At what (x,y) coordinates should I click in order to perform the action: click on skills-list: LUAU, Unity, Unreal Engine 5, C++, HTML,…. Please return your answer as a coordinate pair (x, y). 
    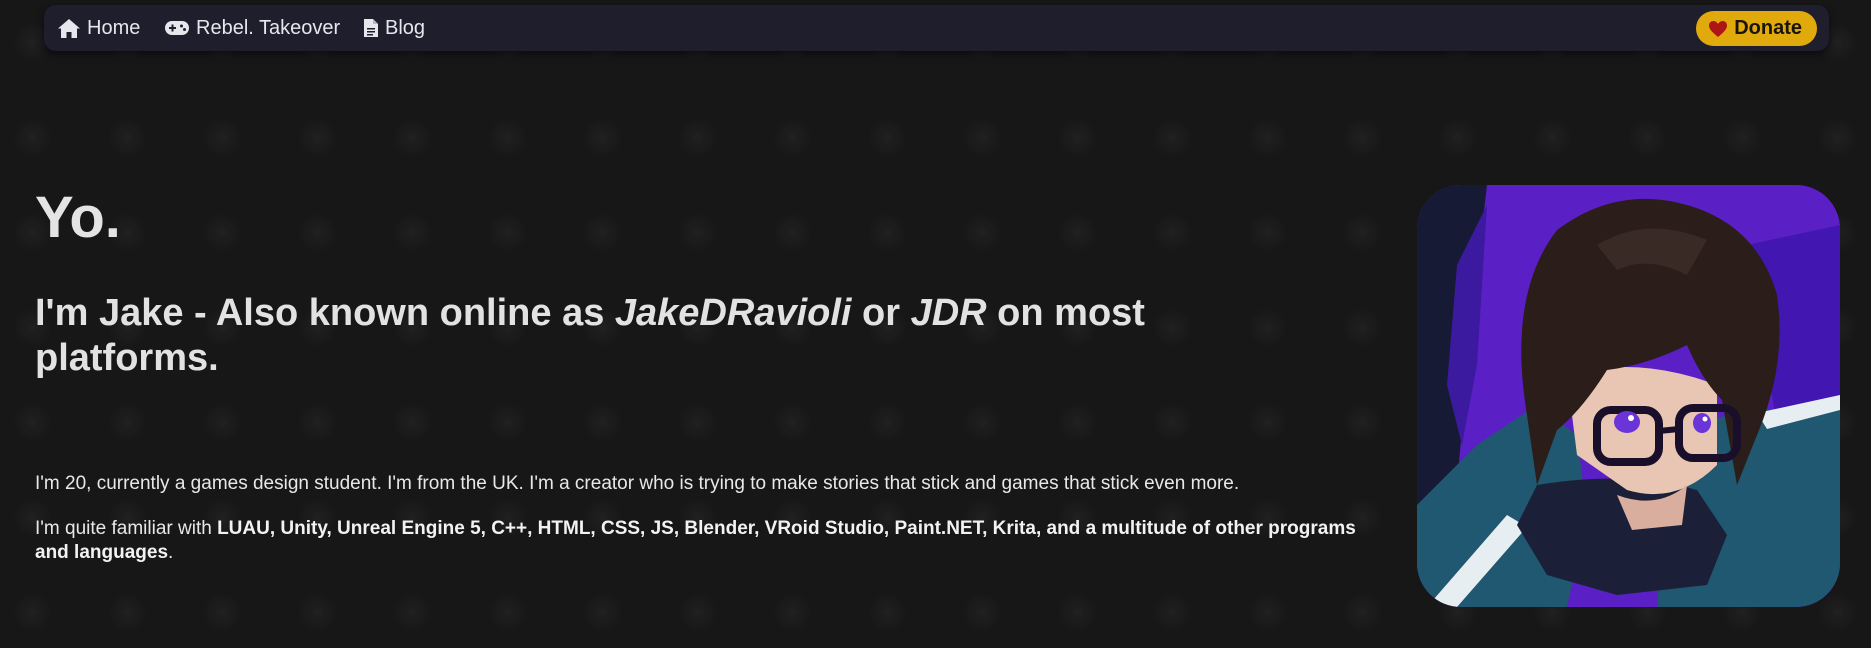
    Looking at the image, I should click on (695, 540).